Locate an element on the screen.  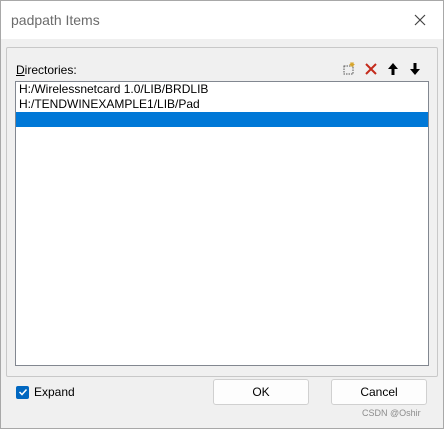
expand-option: Expand is located at coordinates (45, 392).